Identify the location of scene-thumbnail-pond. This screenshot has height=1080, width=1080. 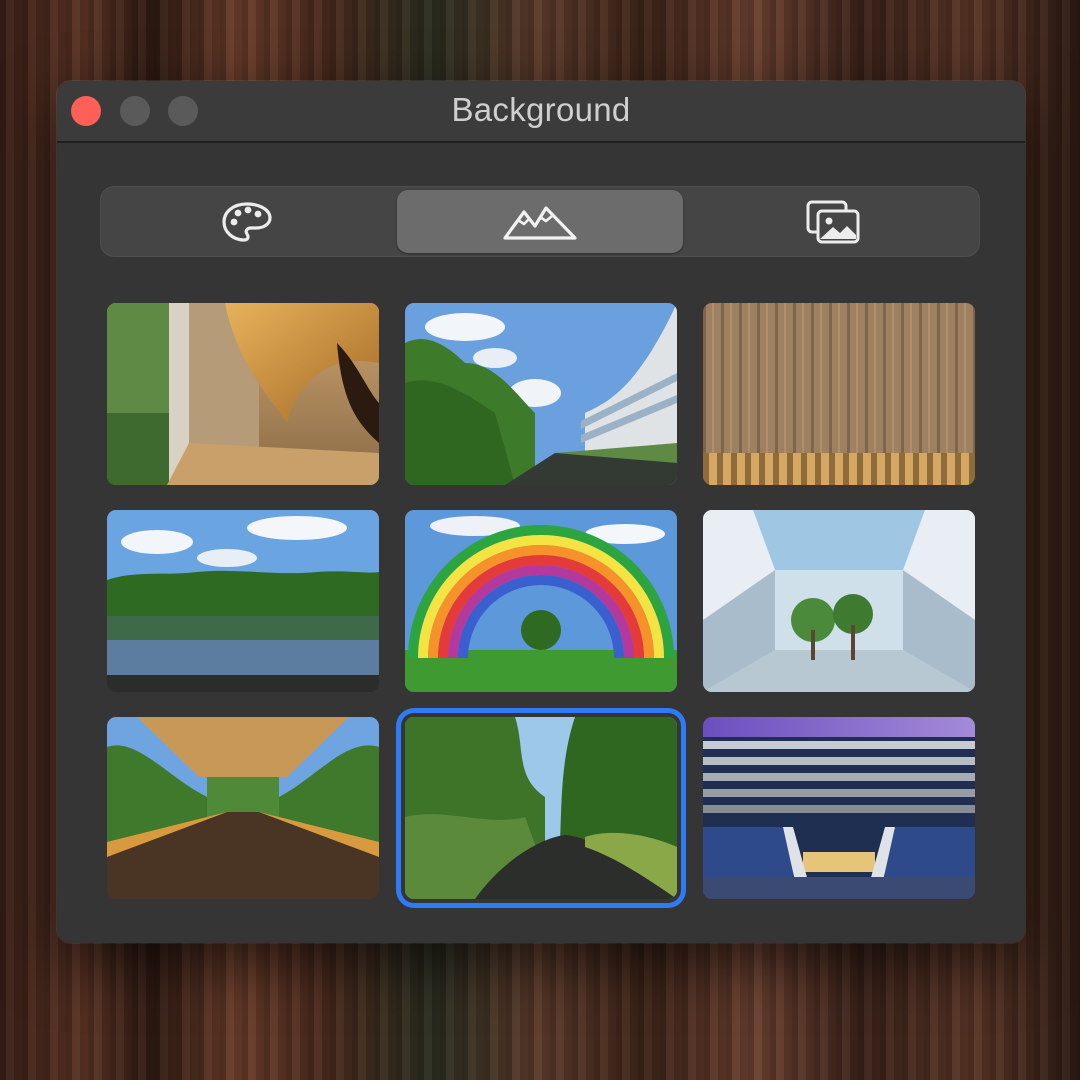
(243, 601).